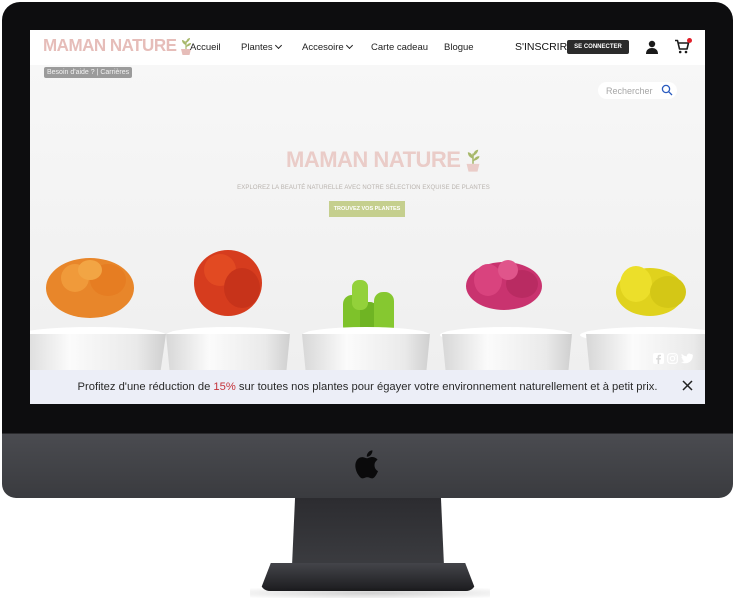 The width and height of the screenshot is (735, 610). What do you see at coordinates (667, 90) in the screenshot?
I see `search-icon` at bounding box center [667, 90].